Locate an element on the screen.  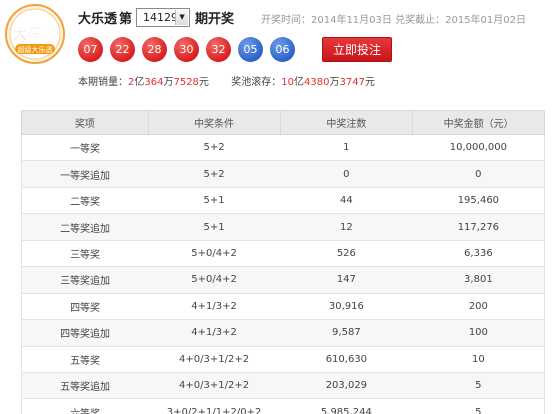
winner-count-cell: 9,587 is located at coordinates (346, 333).